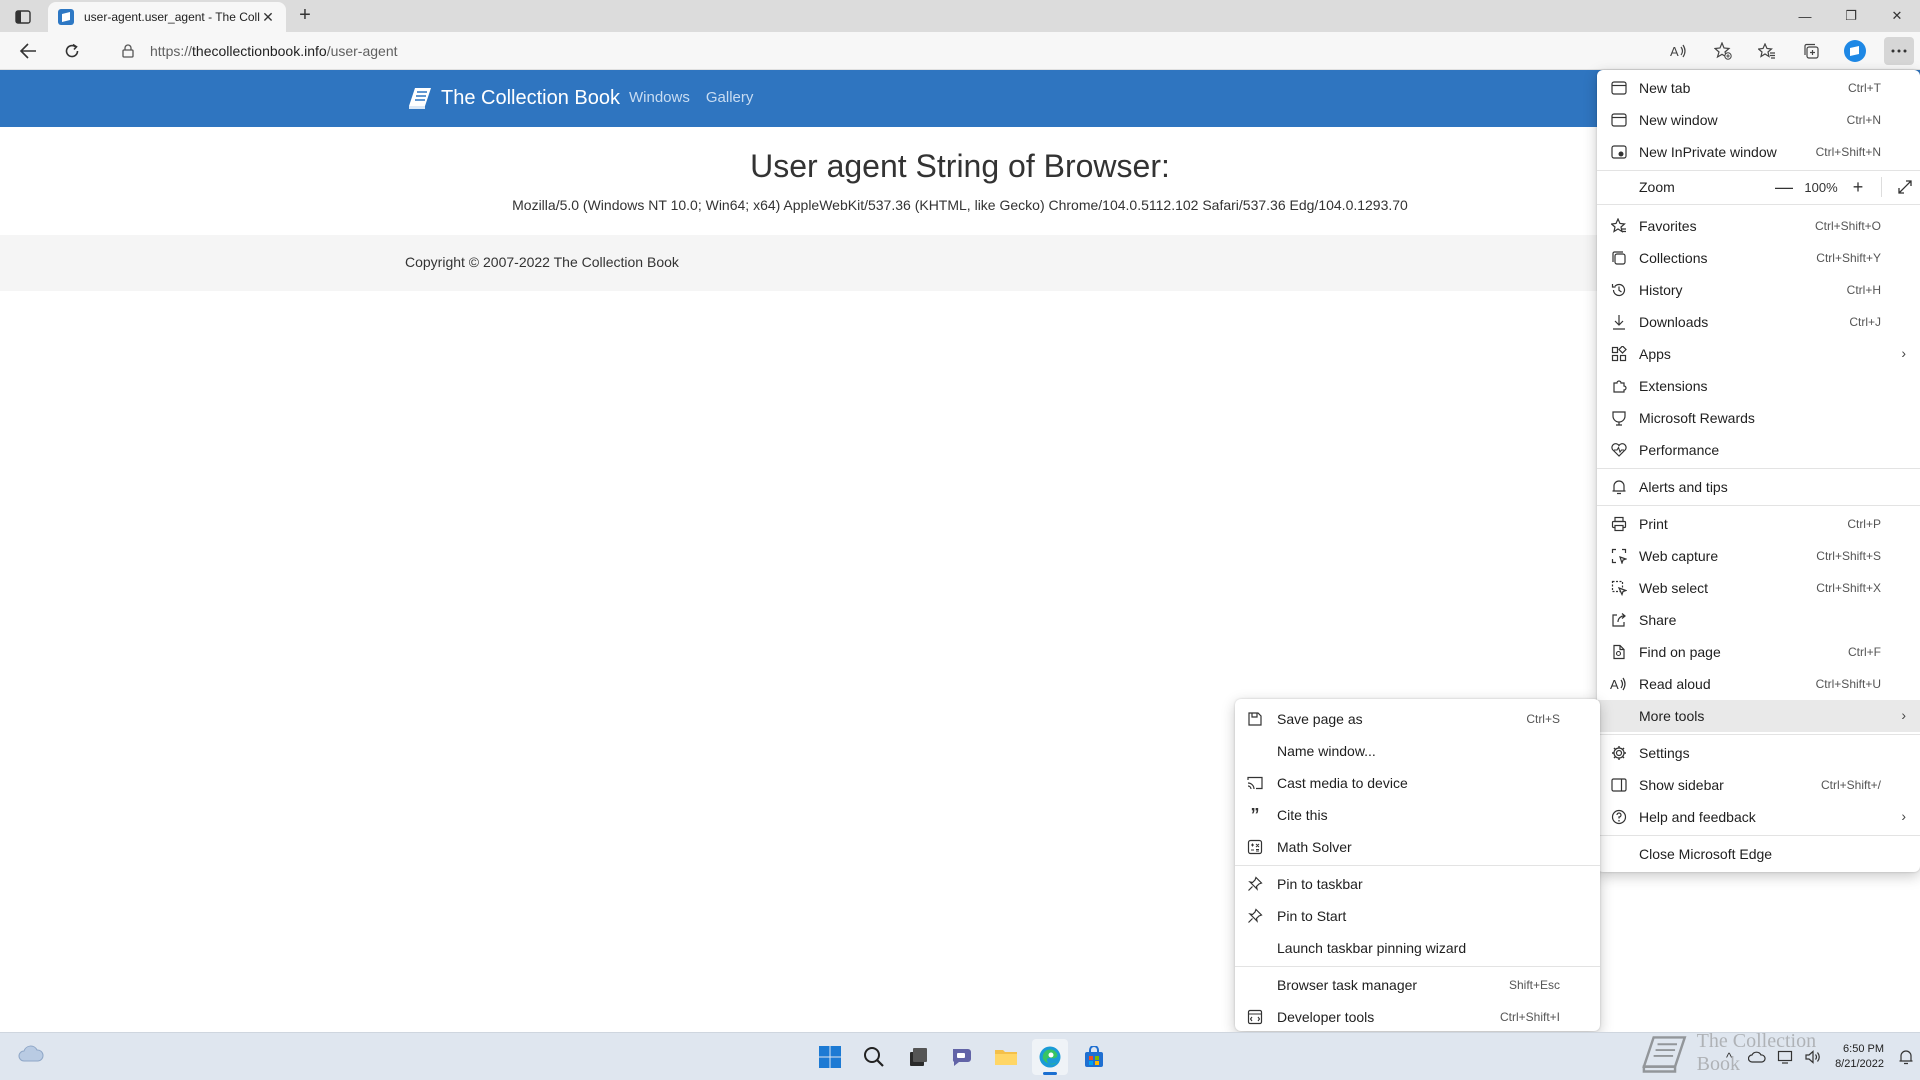 The image size is (1920, 1080). I want to click on favorites-icon, so click(1767, 51).